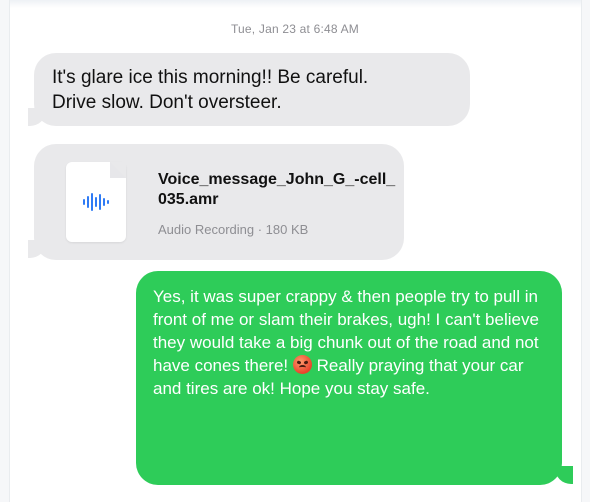 The width and height of the screenshot is (590, 502). I want to click on top-bar-edge, so click(295, 4).